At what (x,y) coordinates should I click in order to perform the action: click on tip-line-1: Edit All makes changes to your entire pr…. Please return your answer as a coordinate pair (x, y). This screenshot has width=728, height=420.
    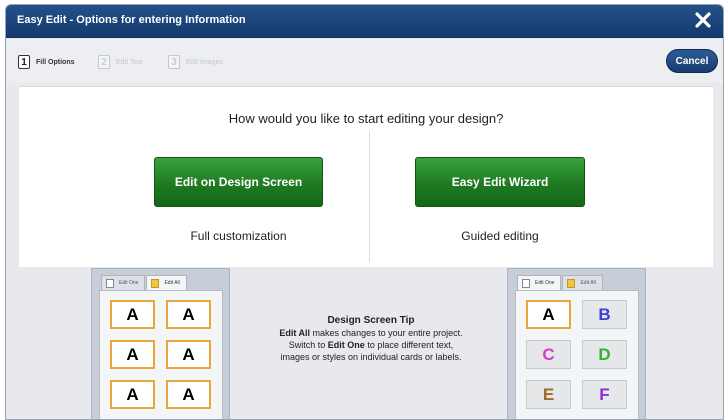
    Looking at the image, I should click on (371, 333).